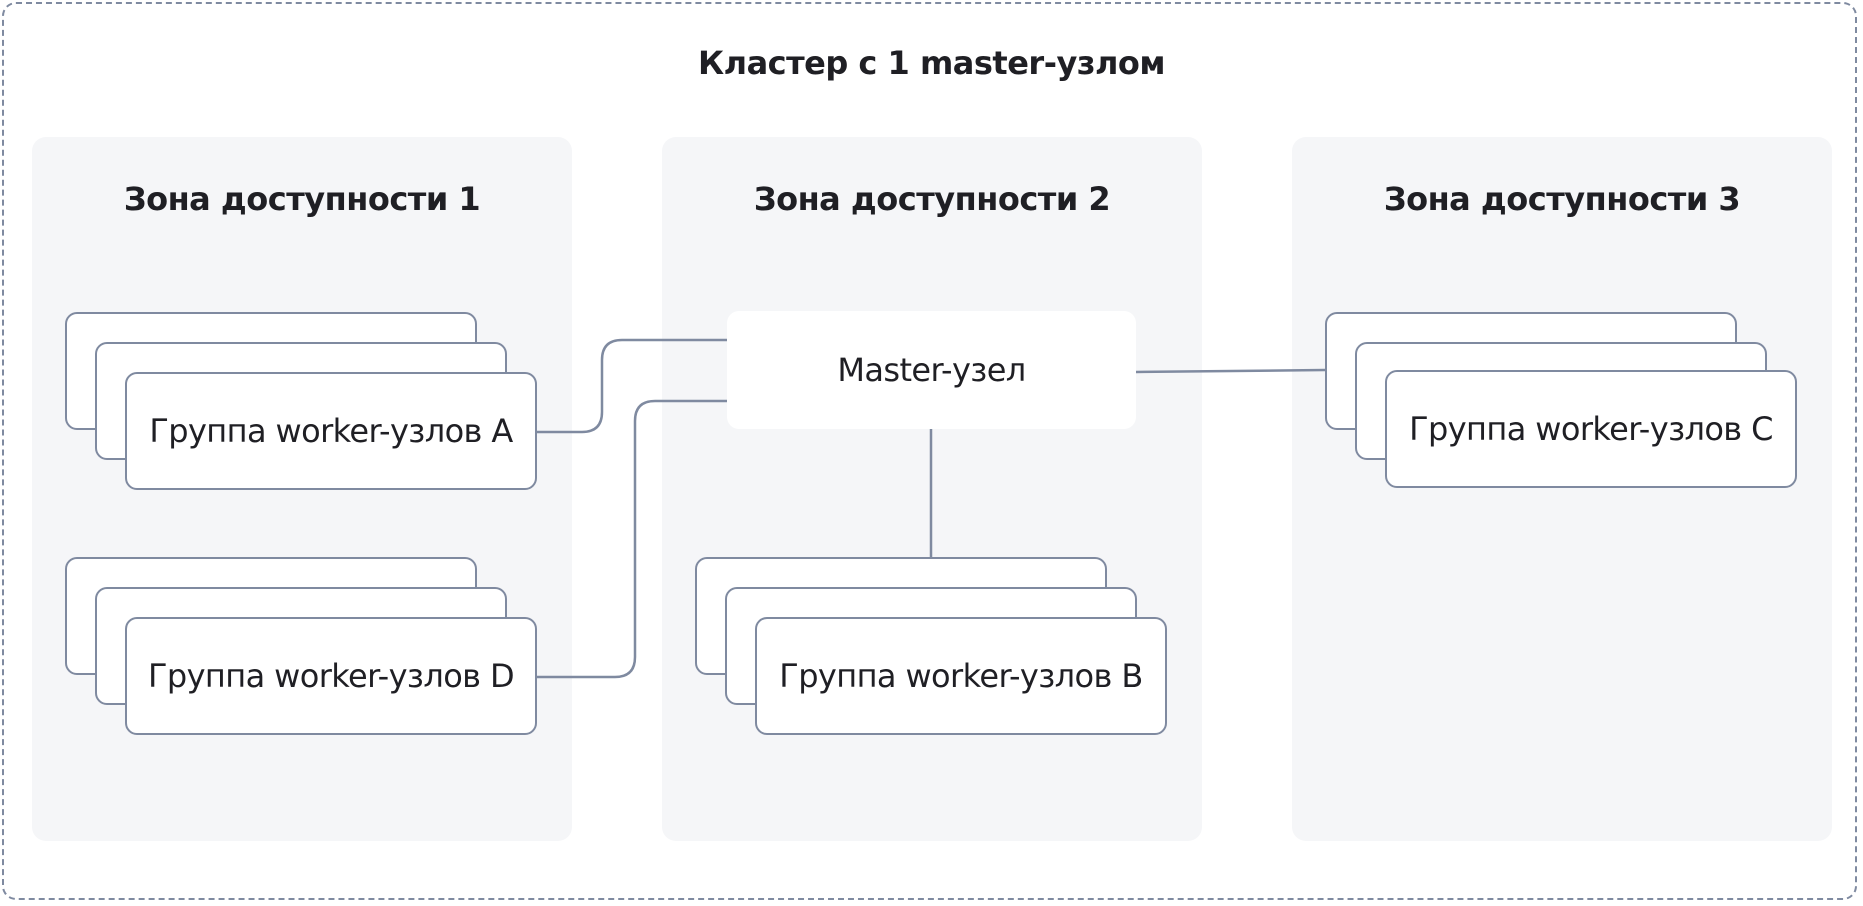 The image size is (1863, 906). I want to click on worker-group-a-label: Группа worker-узлов A, so click(331, 431).